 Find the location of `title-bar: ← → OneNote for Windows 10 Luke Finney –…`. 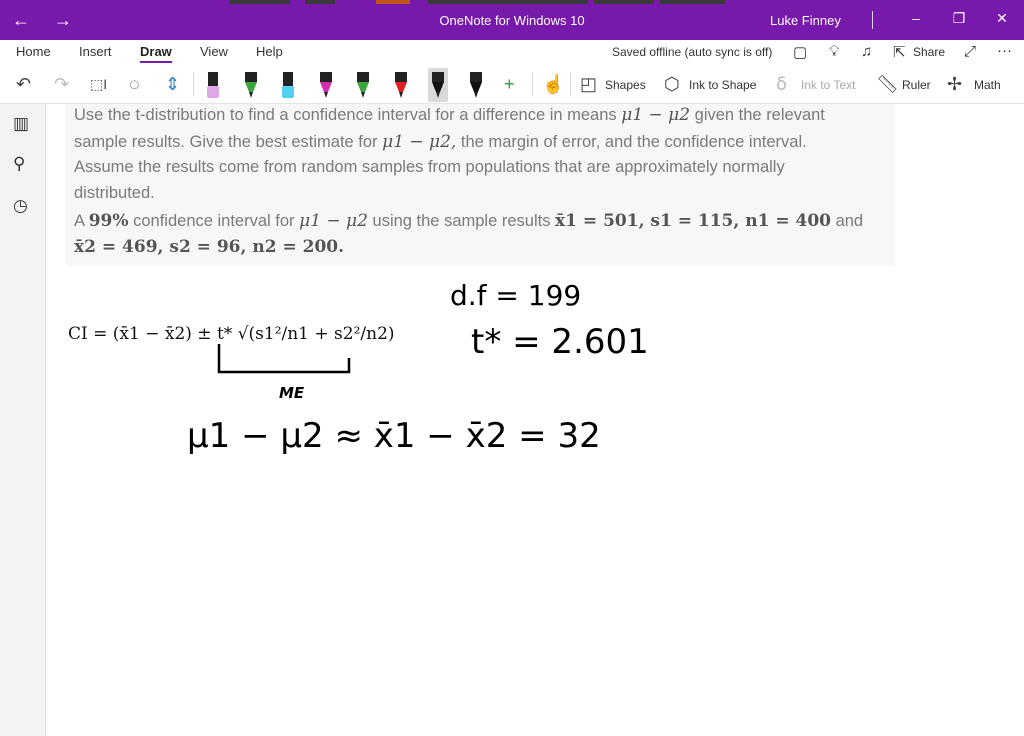

title-bar: ← → OneNote for Windows 10 Luke Finney –… is located at coordinates (512, 20).